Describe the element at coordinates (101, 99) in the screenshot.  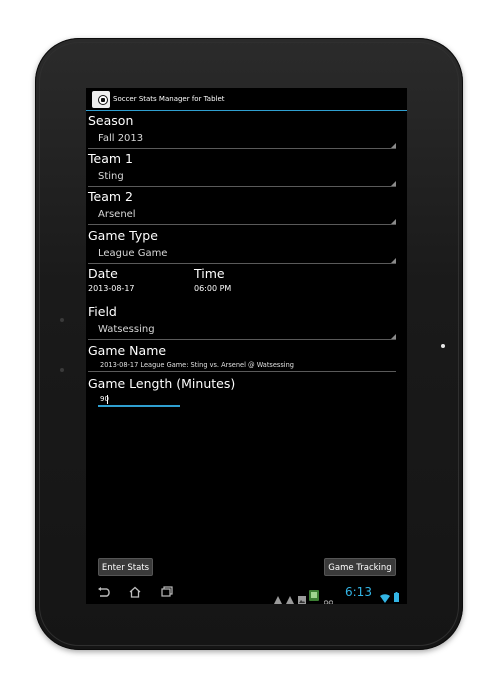
I see `soccer-ball-app-icon` at that location.